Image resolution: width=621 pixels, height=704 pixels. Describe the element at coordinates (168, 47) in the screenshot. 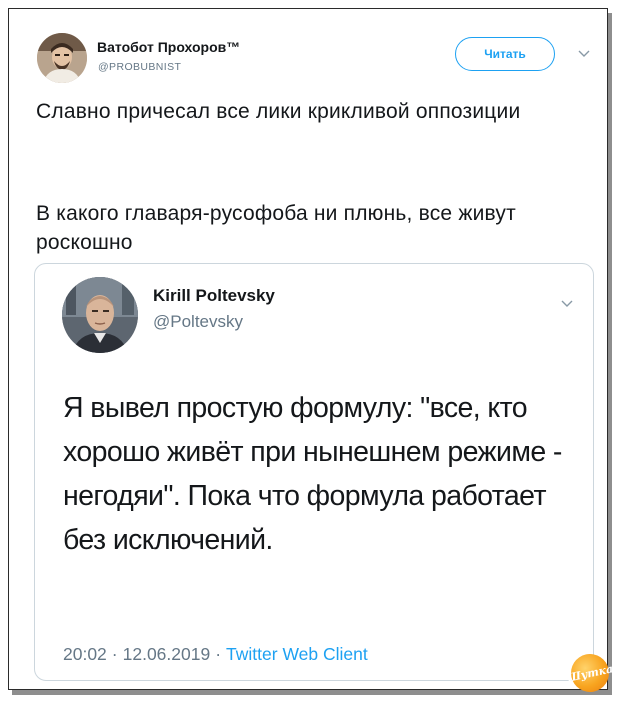

I see `author-name: Ватобот Прохоров™` at that location.